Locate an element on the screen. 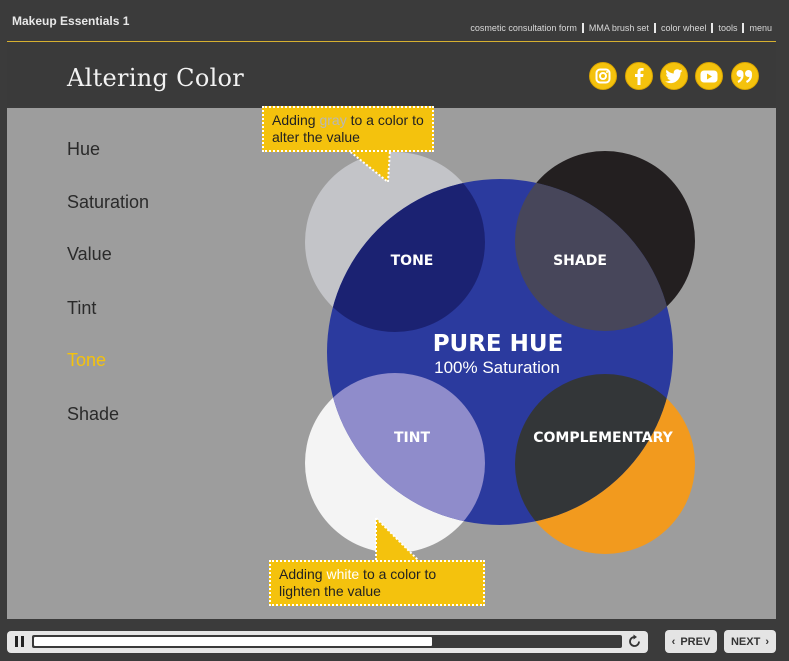 The image size is (789, 661). menu-item-tone: Tone is located at coordinates (86, 360).